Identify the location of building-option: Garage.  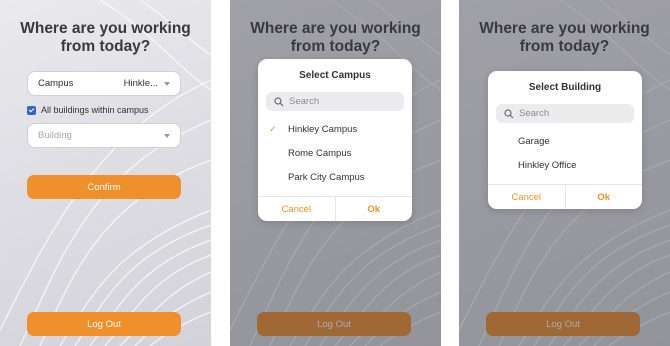
(565, 141).